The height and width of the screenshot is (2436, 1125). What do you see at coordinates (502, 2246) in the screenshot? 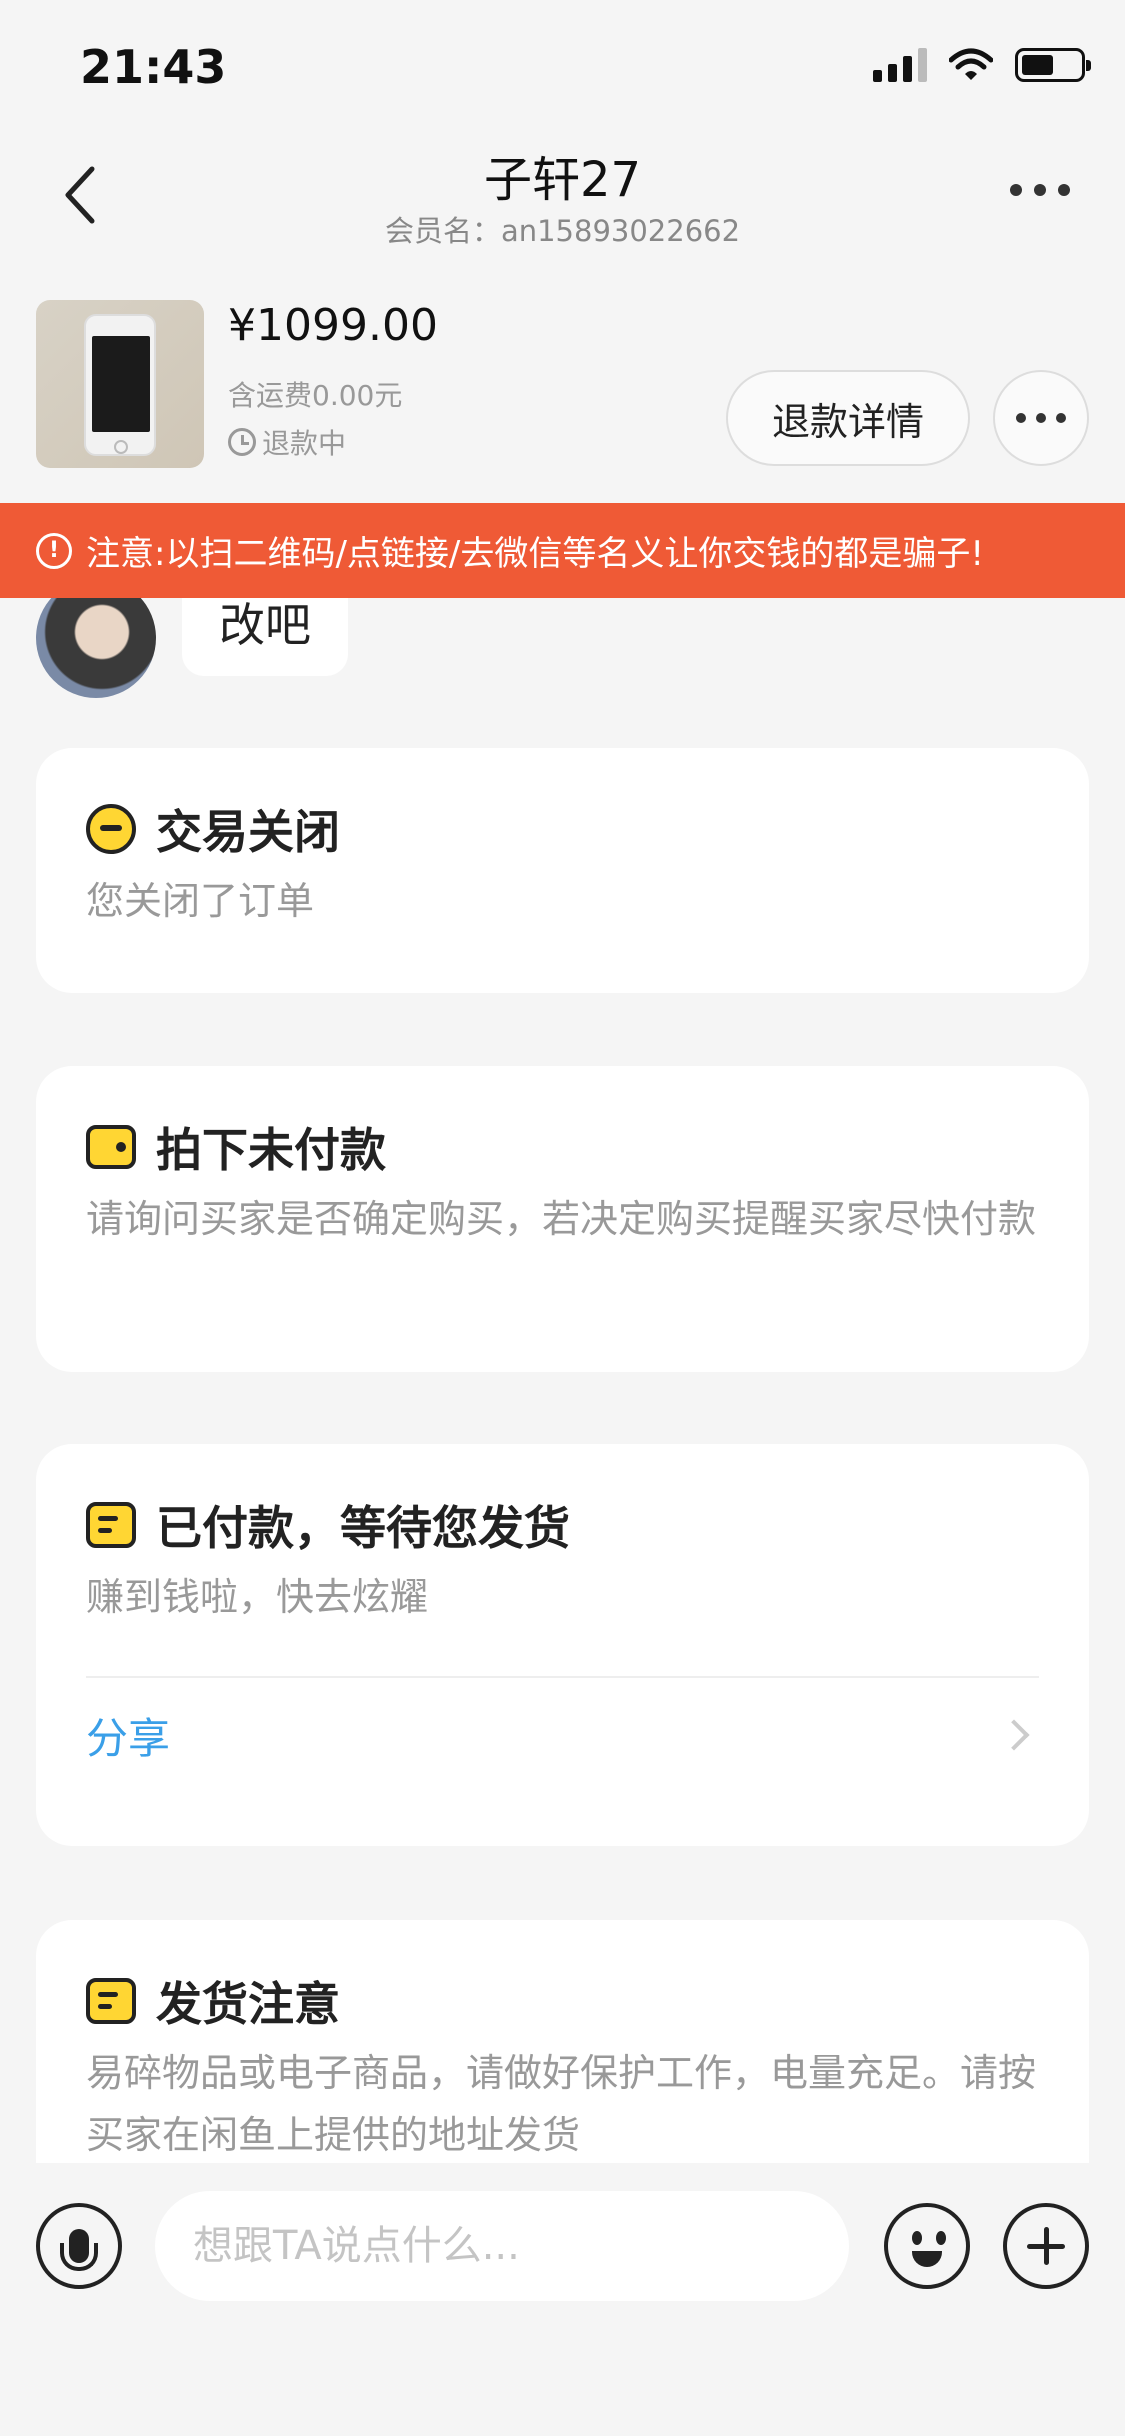
I see `message-input` at bounding box center [502, 2246].